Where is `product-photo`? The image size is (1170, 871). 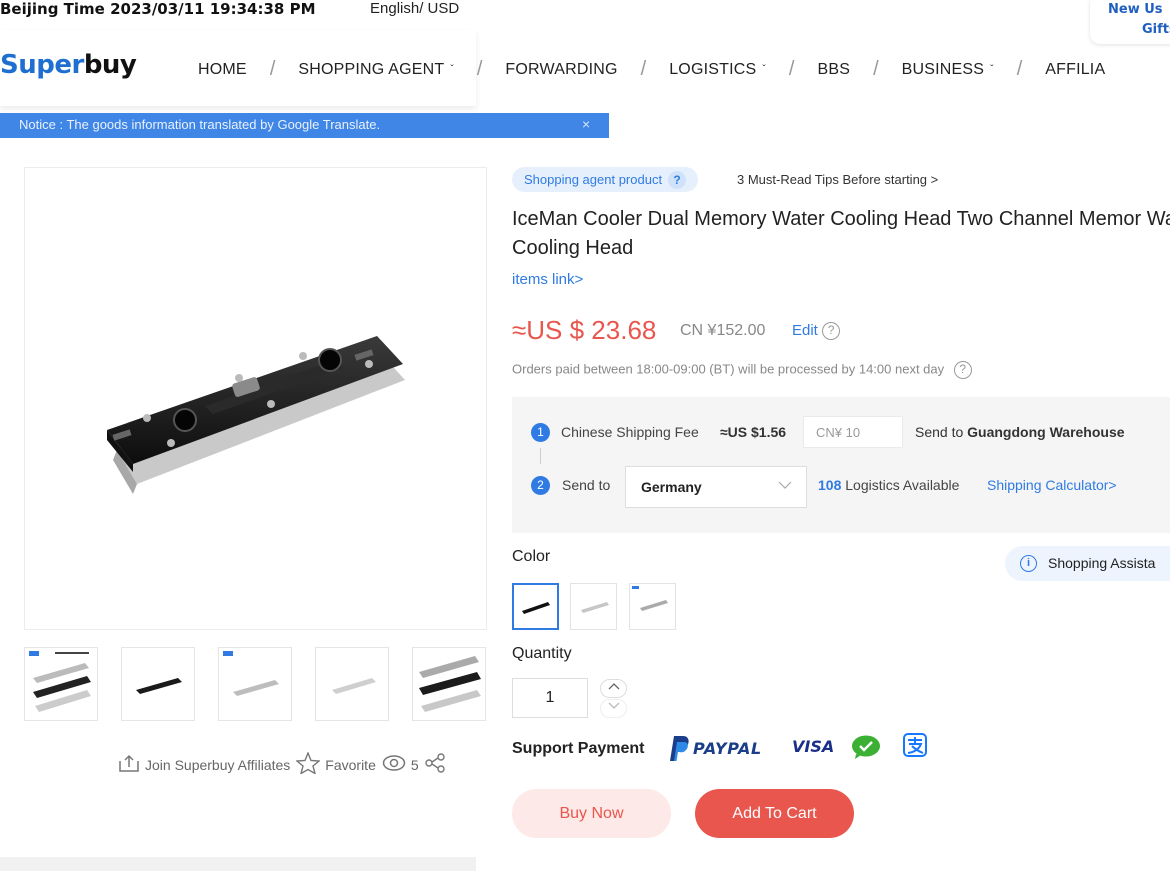 product-photo is located at coordinates (256, 415).